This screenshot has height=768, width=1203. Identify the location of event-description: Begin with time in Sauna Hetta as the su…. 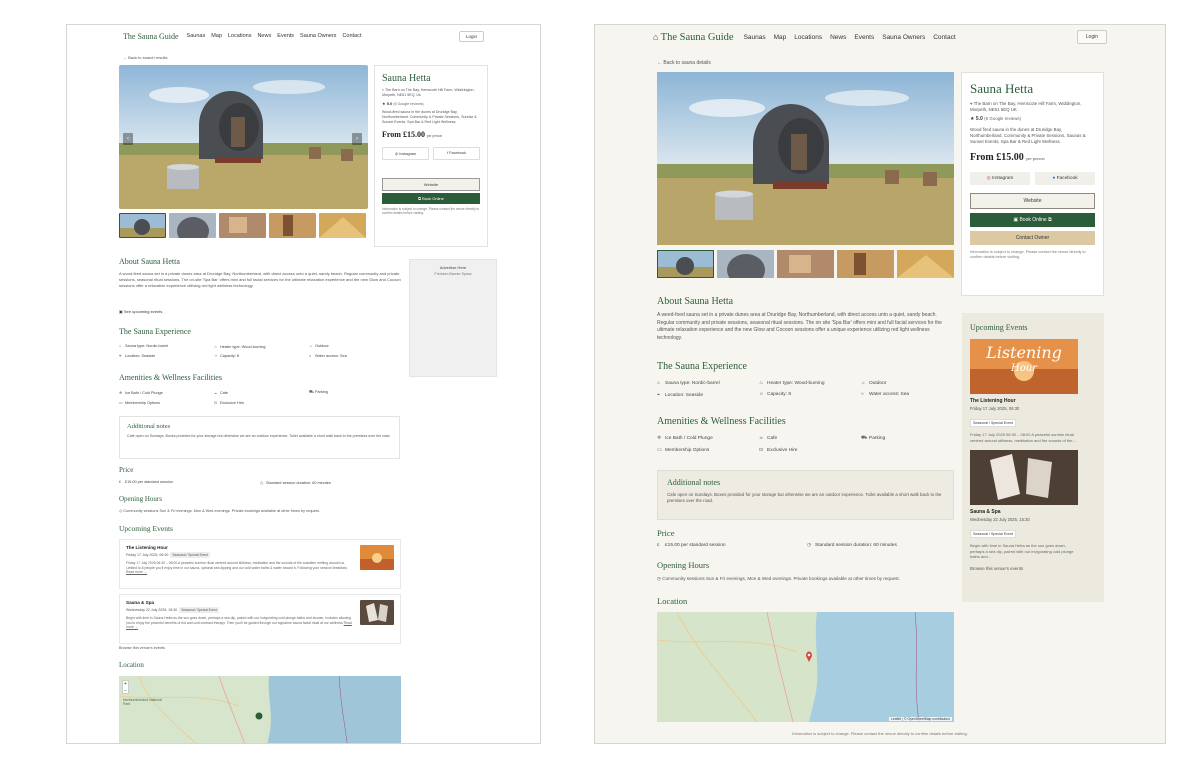
(1022, 551).